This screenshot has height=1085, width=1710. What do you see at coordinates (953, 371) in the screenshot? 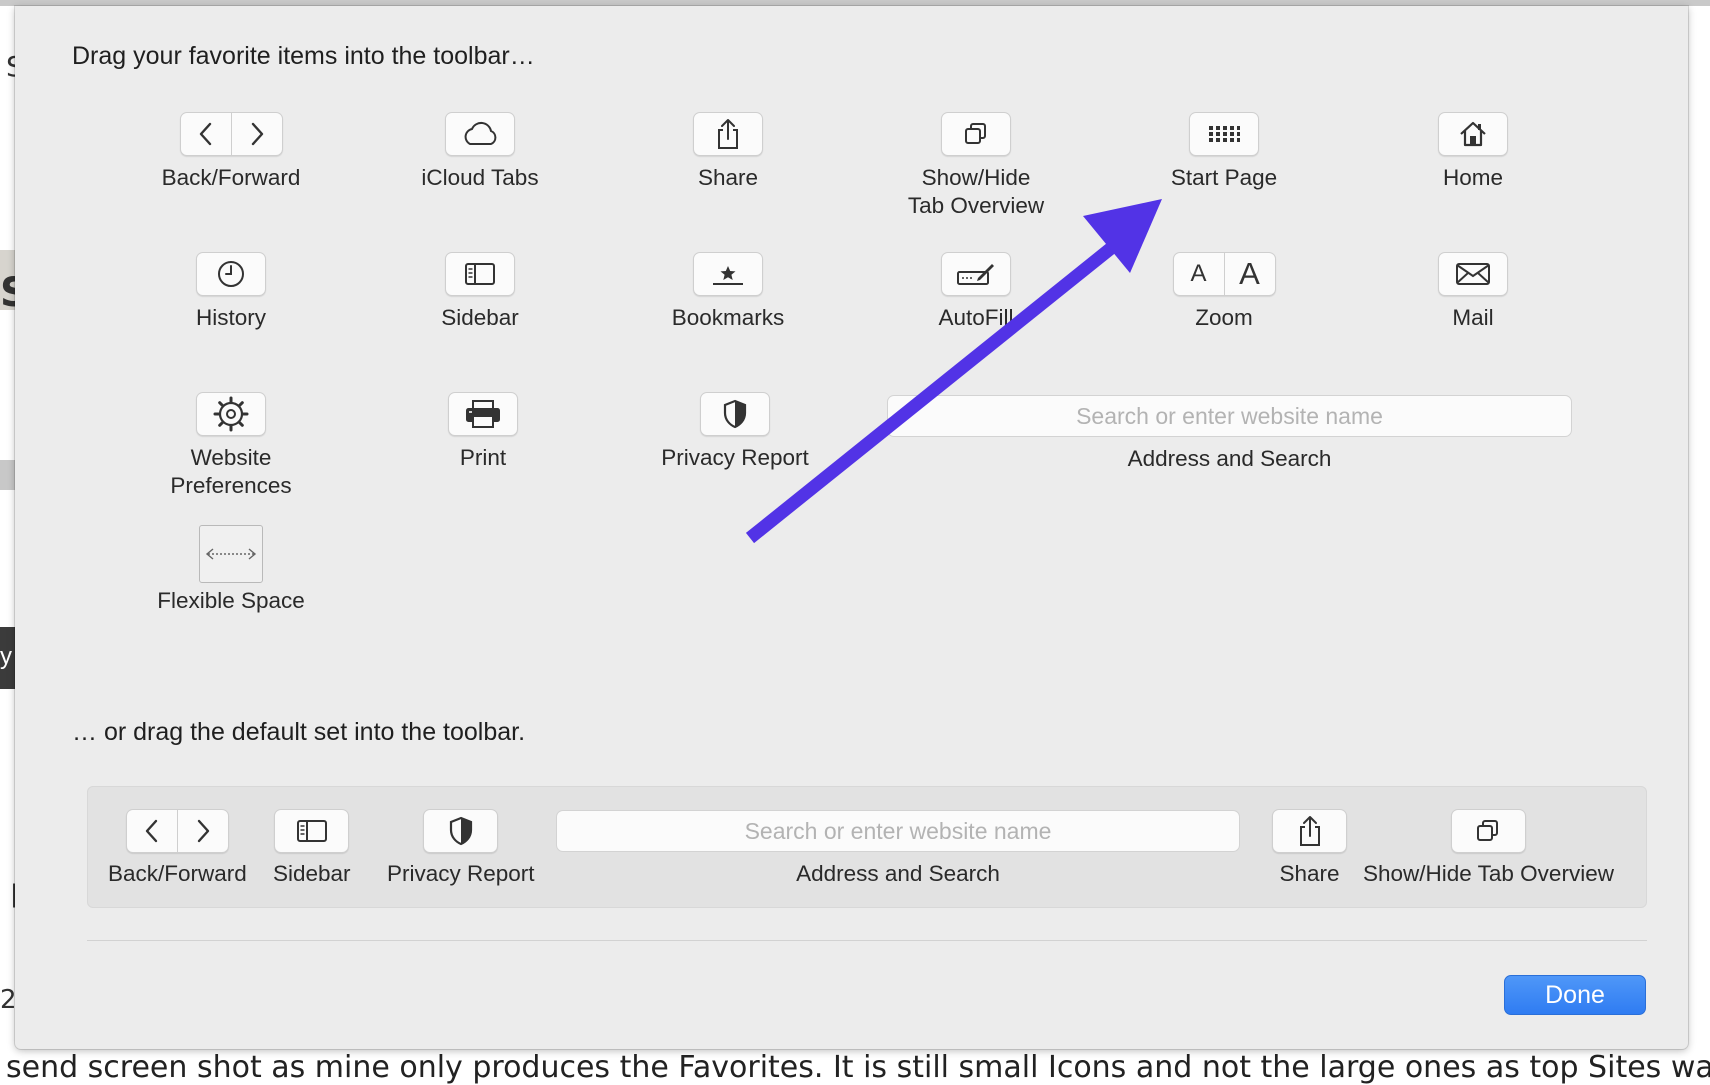
I see `annotation-arrow` at bounding box center [953, 371].